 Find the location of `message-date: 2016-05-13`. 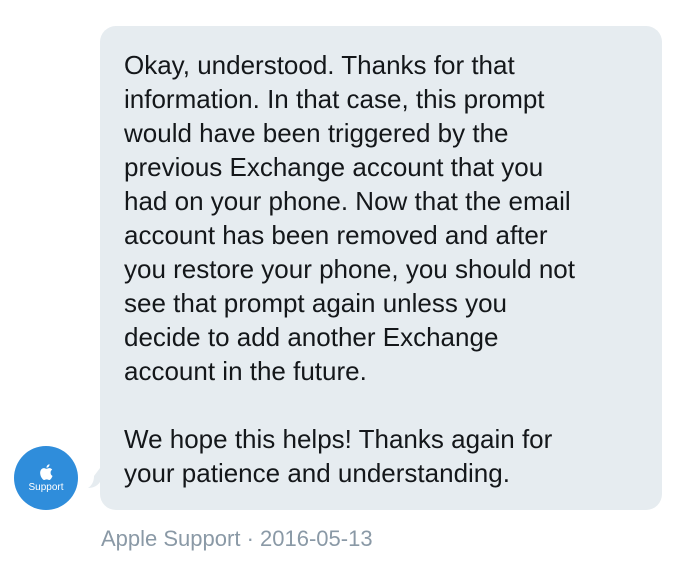

message-date: 2016-05-13 is located at coordinates (316, 538).